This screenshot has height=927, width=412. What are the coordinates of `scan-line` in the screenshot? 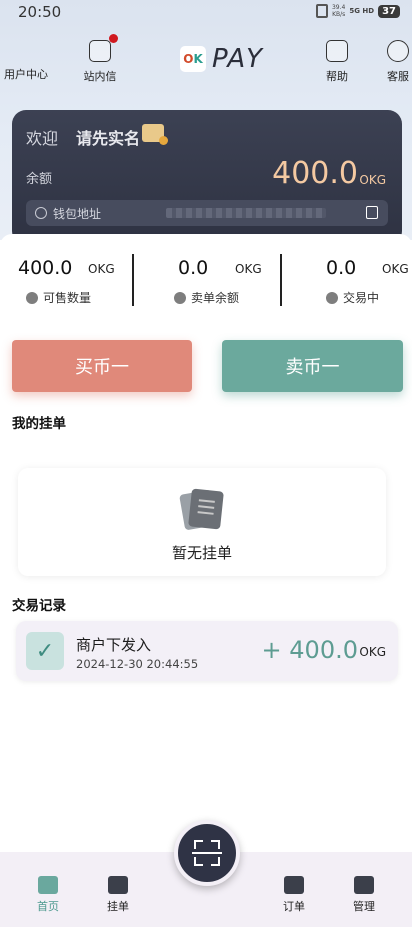 It's located at (207, 853).